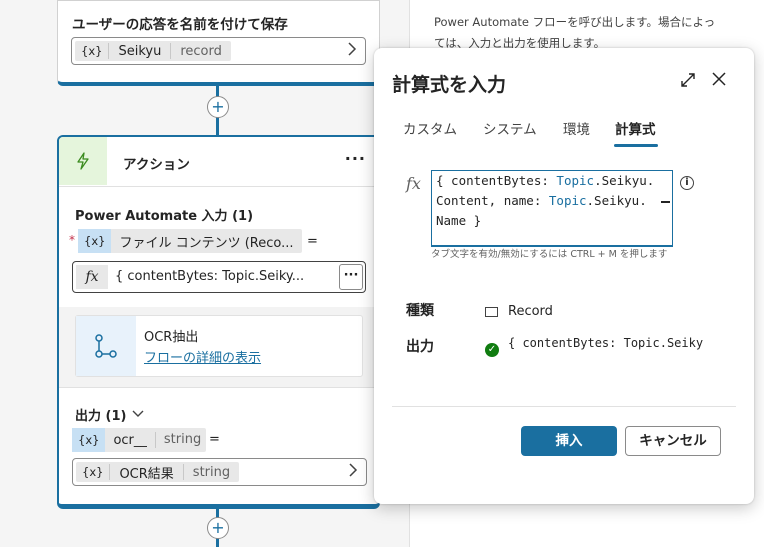  I want to click on close-icon, so click(719, 80).